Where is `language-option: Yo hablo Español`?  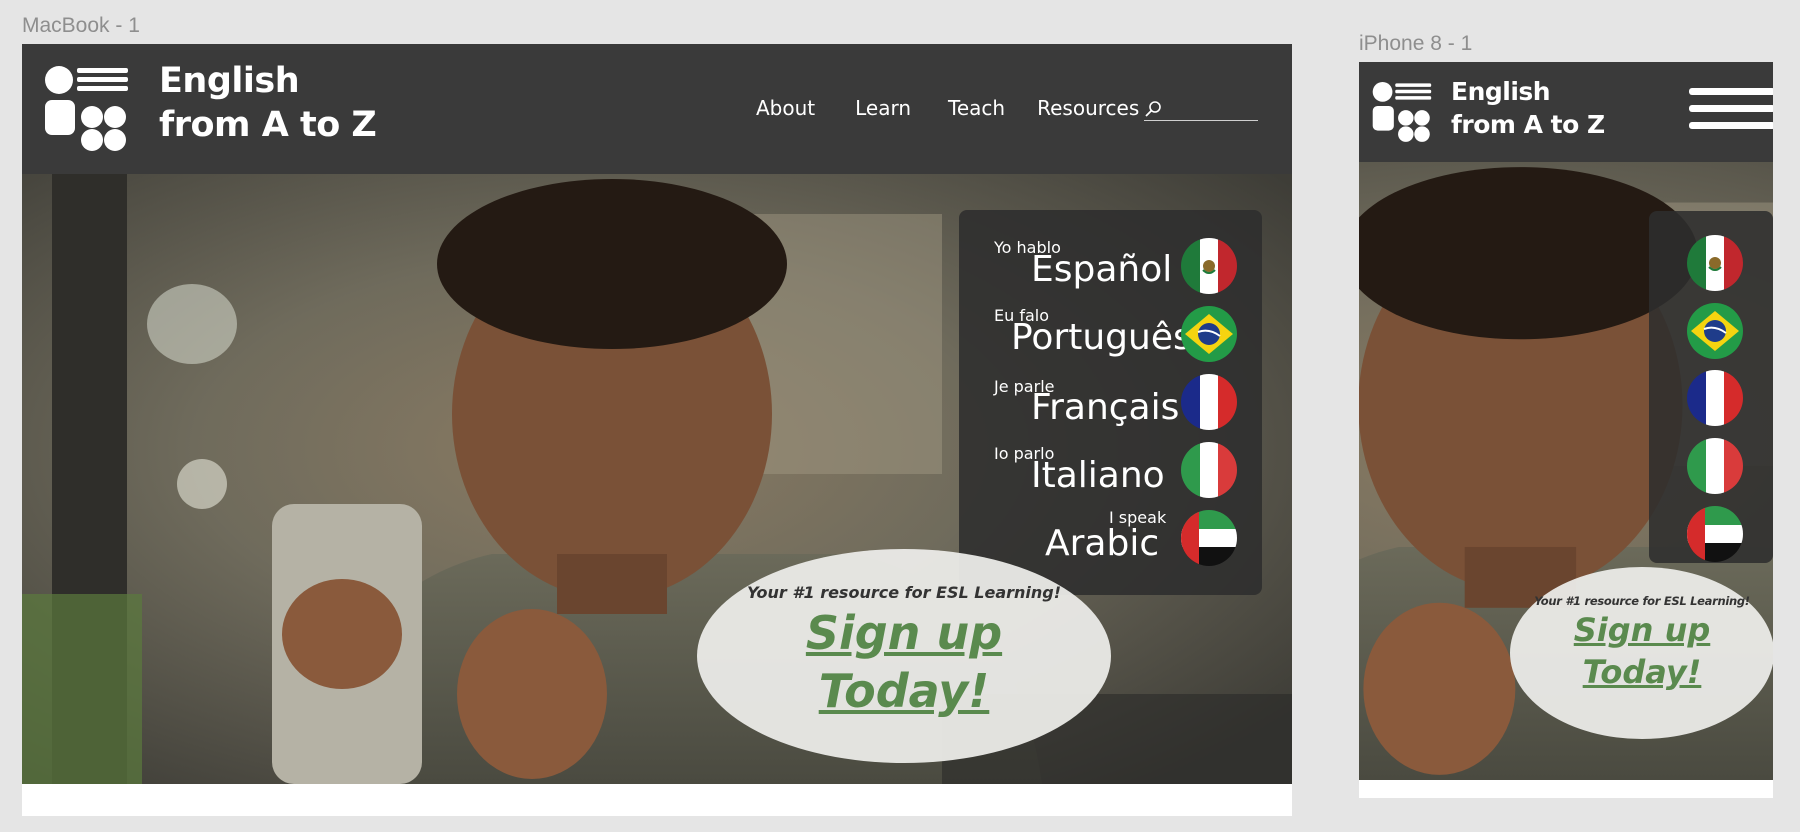
language-option: Yo hablo Español is located at coordinates (1110, 267).